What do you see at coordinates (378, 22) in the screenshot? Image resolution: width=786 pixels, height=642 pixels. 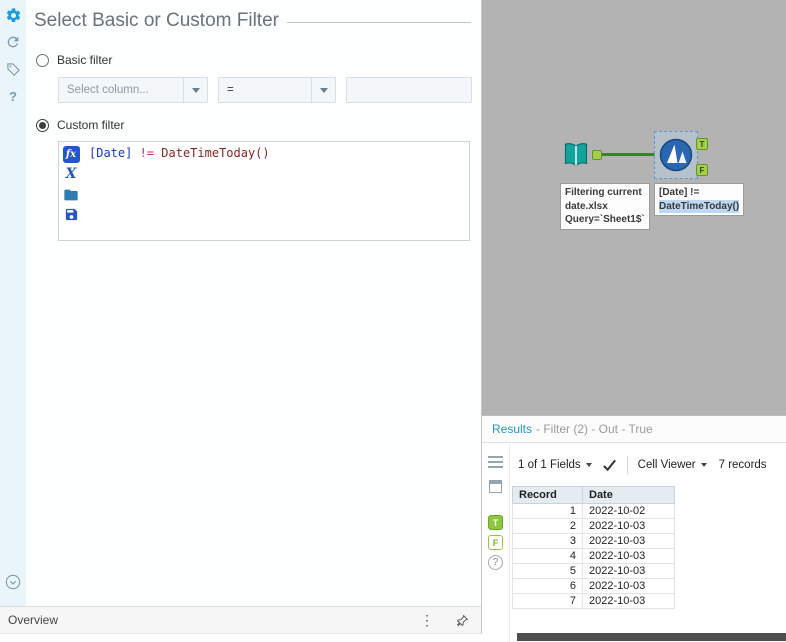 I see `title-divider` at bounding box center [378, 22].